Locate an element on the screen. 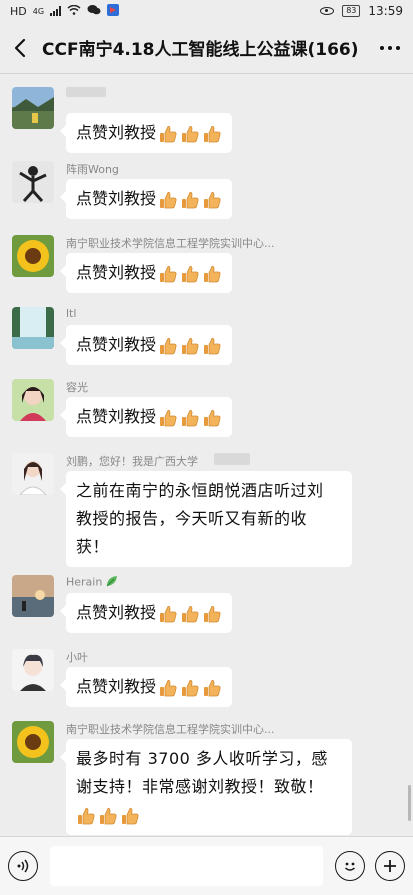  message-text-line: 获！ is located at coordinates (93, 546).